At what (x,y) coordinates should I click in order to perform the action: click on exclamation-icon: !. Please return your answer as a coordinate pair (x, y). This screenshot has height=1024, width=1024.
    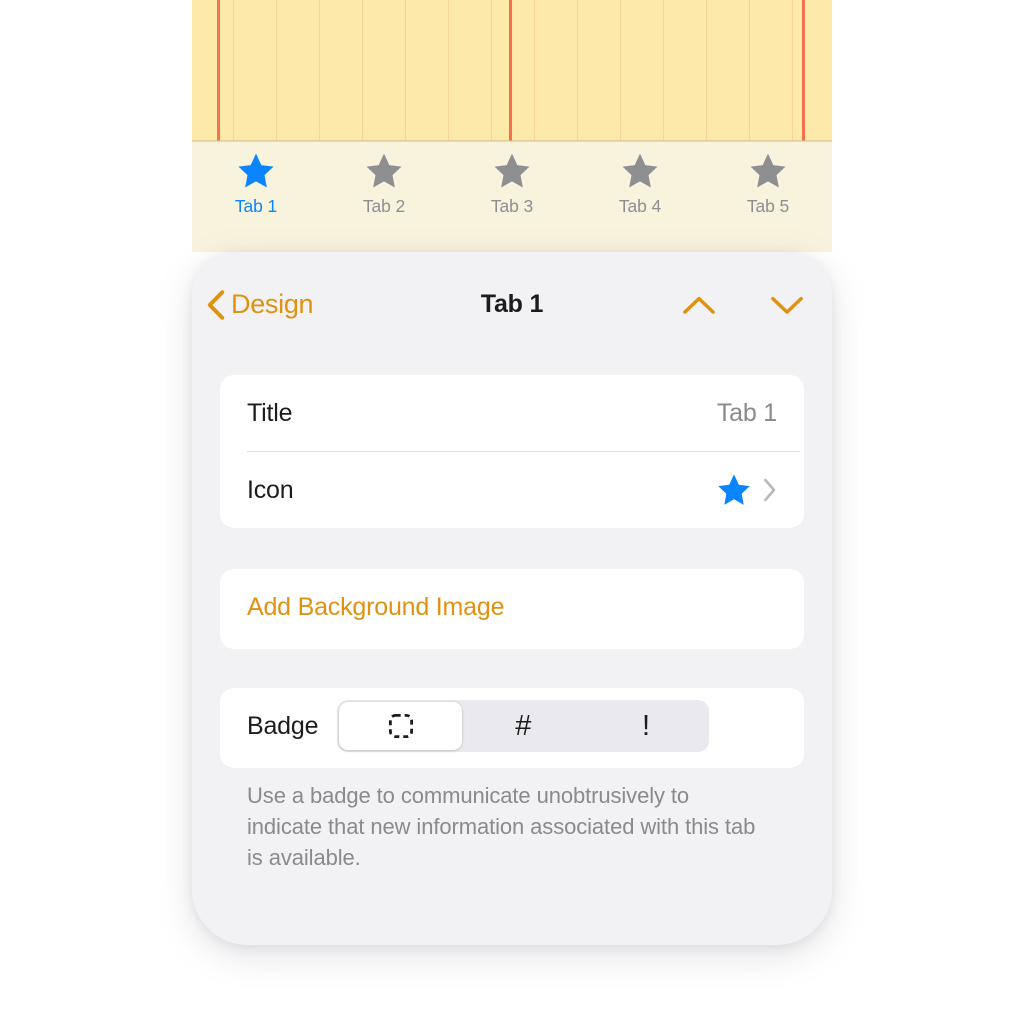
    Looking at the image, I should click on (645, 725).